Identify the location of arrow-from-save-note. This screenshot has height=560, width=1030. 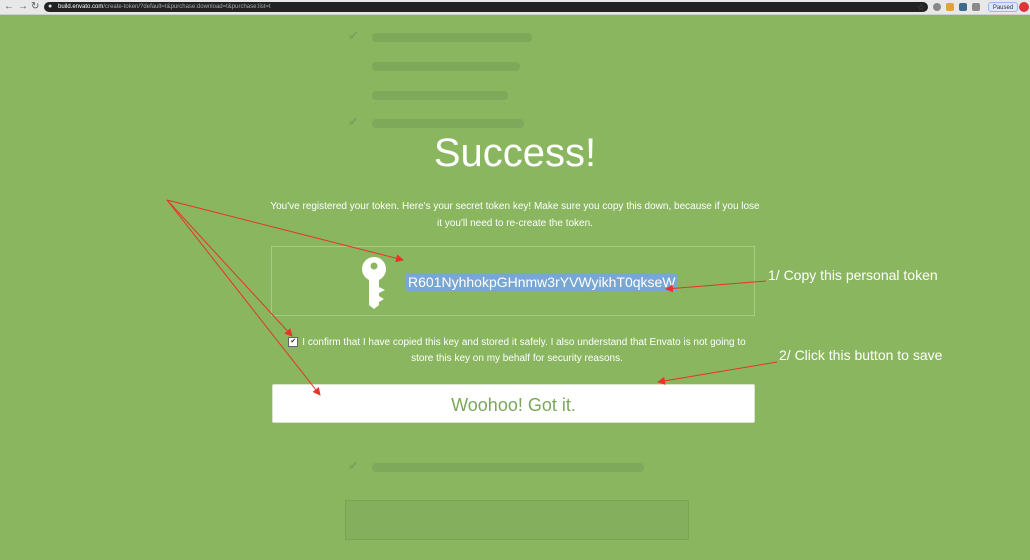
(717, 373).